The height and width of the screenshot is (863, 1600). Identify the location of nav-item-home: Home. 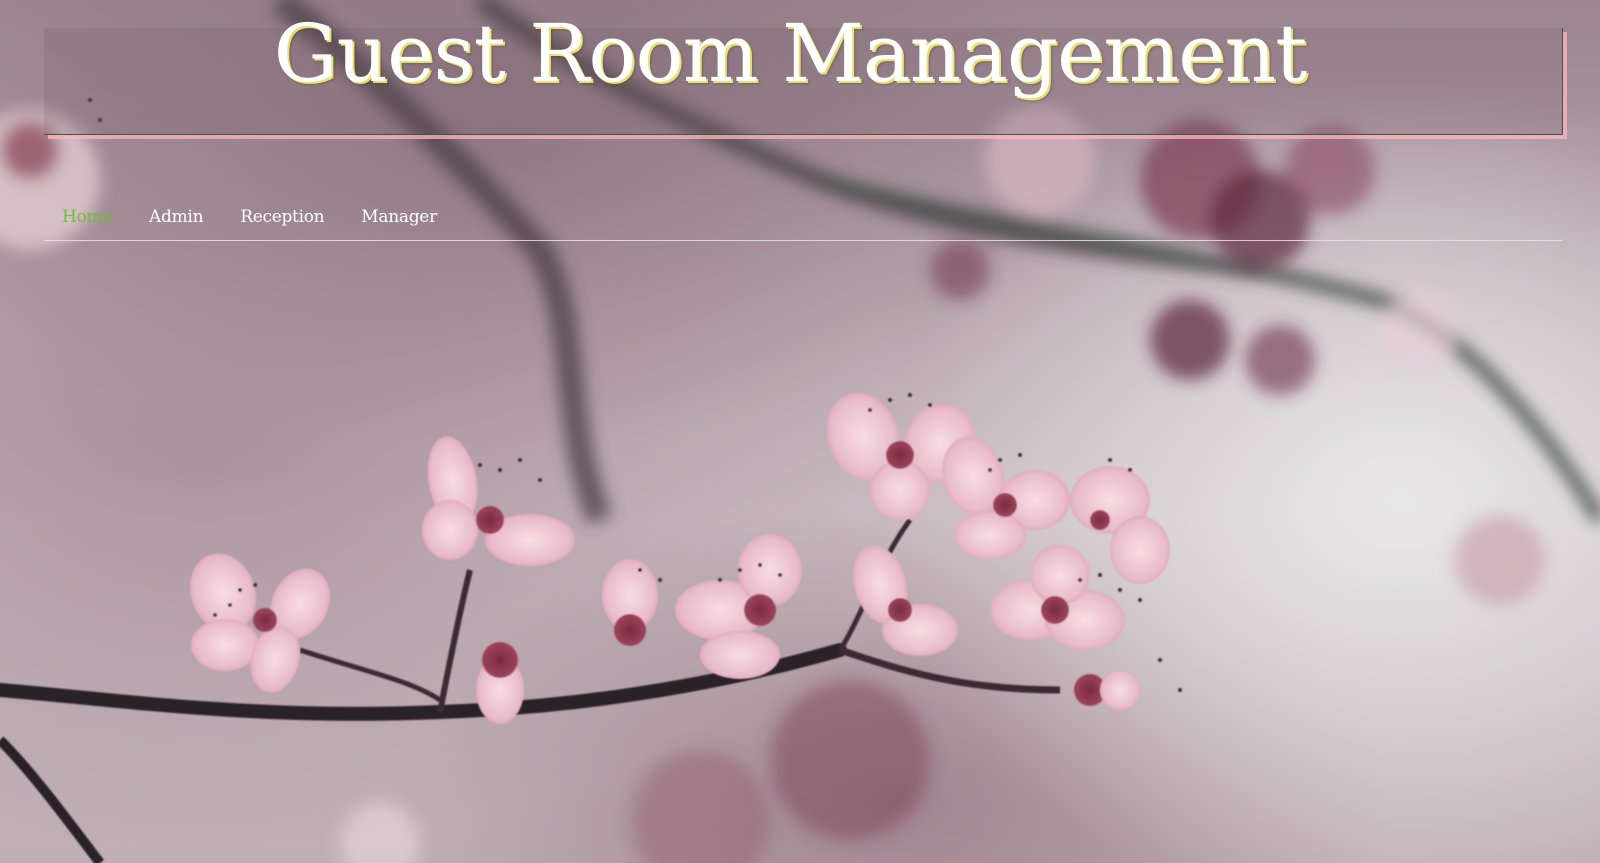
(87, 217).